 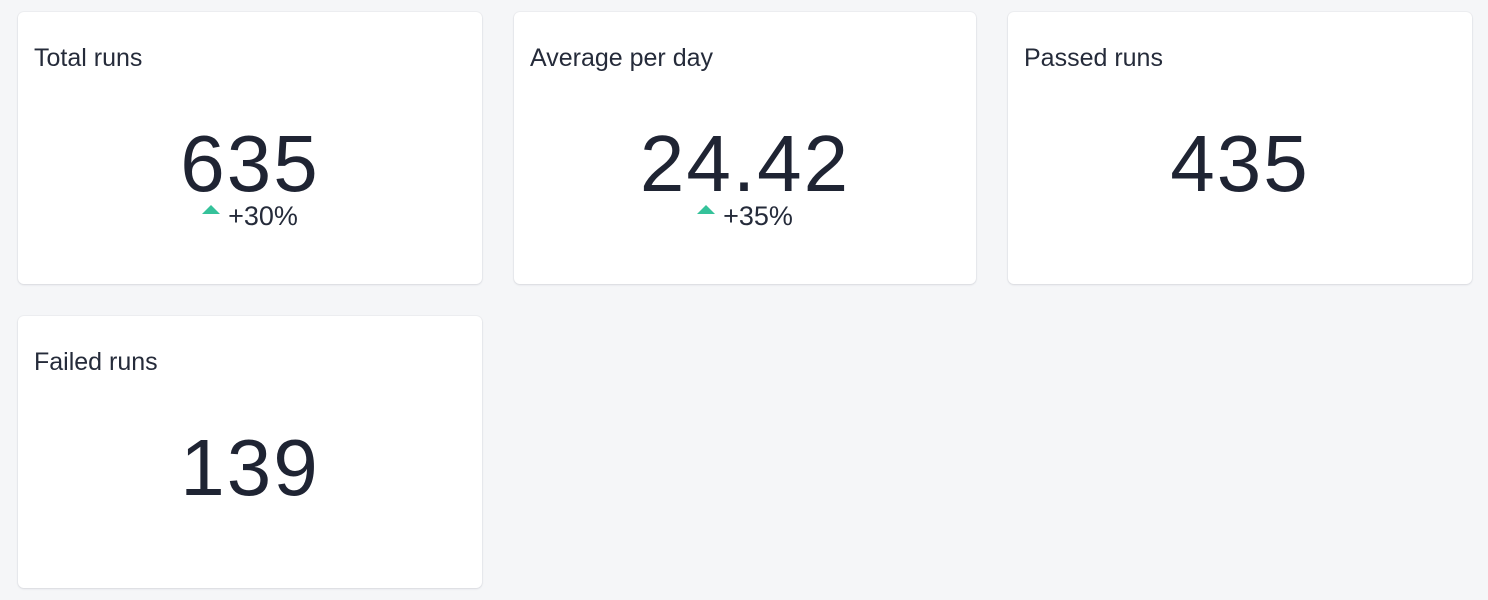 I want to click on card-title: Passed runs, so click(x=1093, y=58).